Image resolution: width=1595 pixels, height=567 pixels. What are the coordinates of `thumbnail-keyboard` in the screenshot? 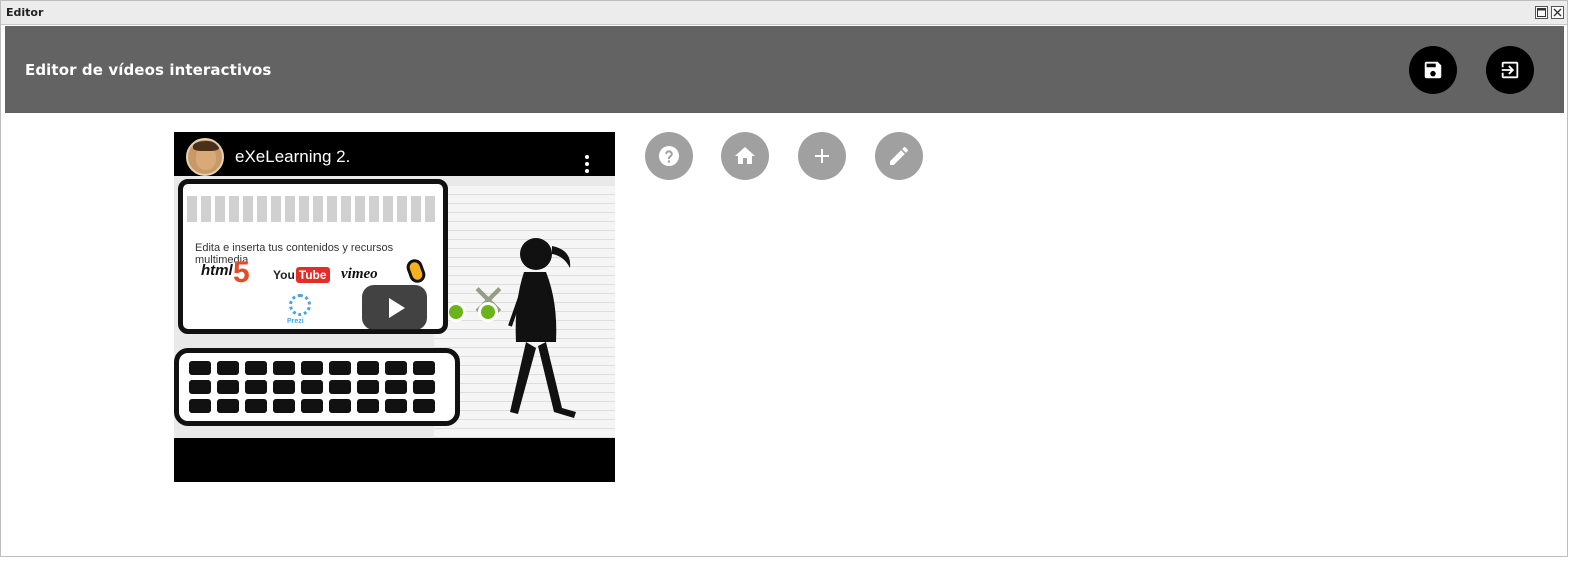 It's located at (317, 387).